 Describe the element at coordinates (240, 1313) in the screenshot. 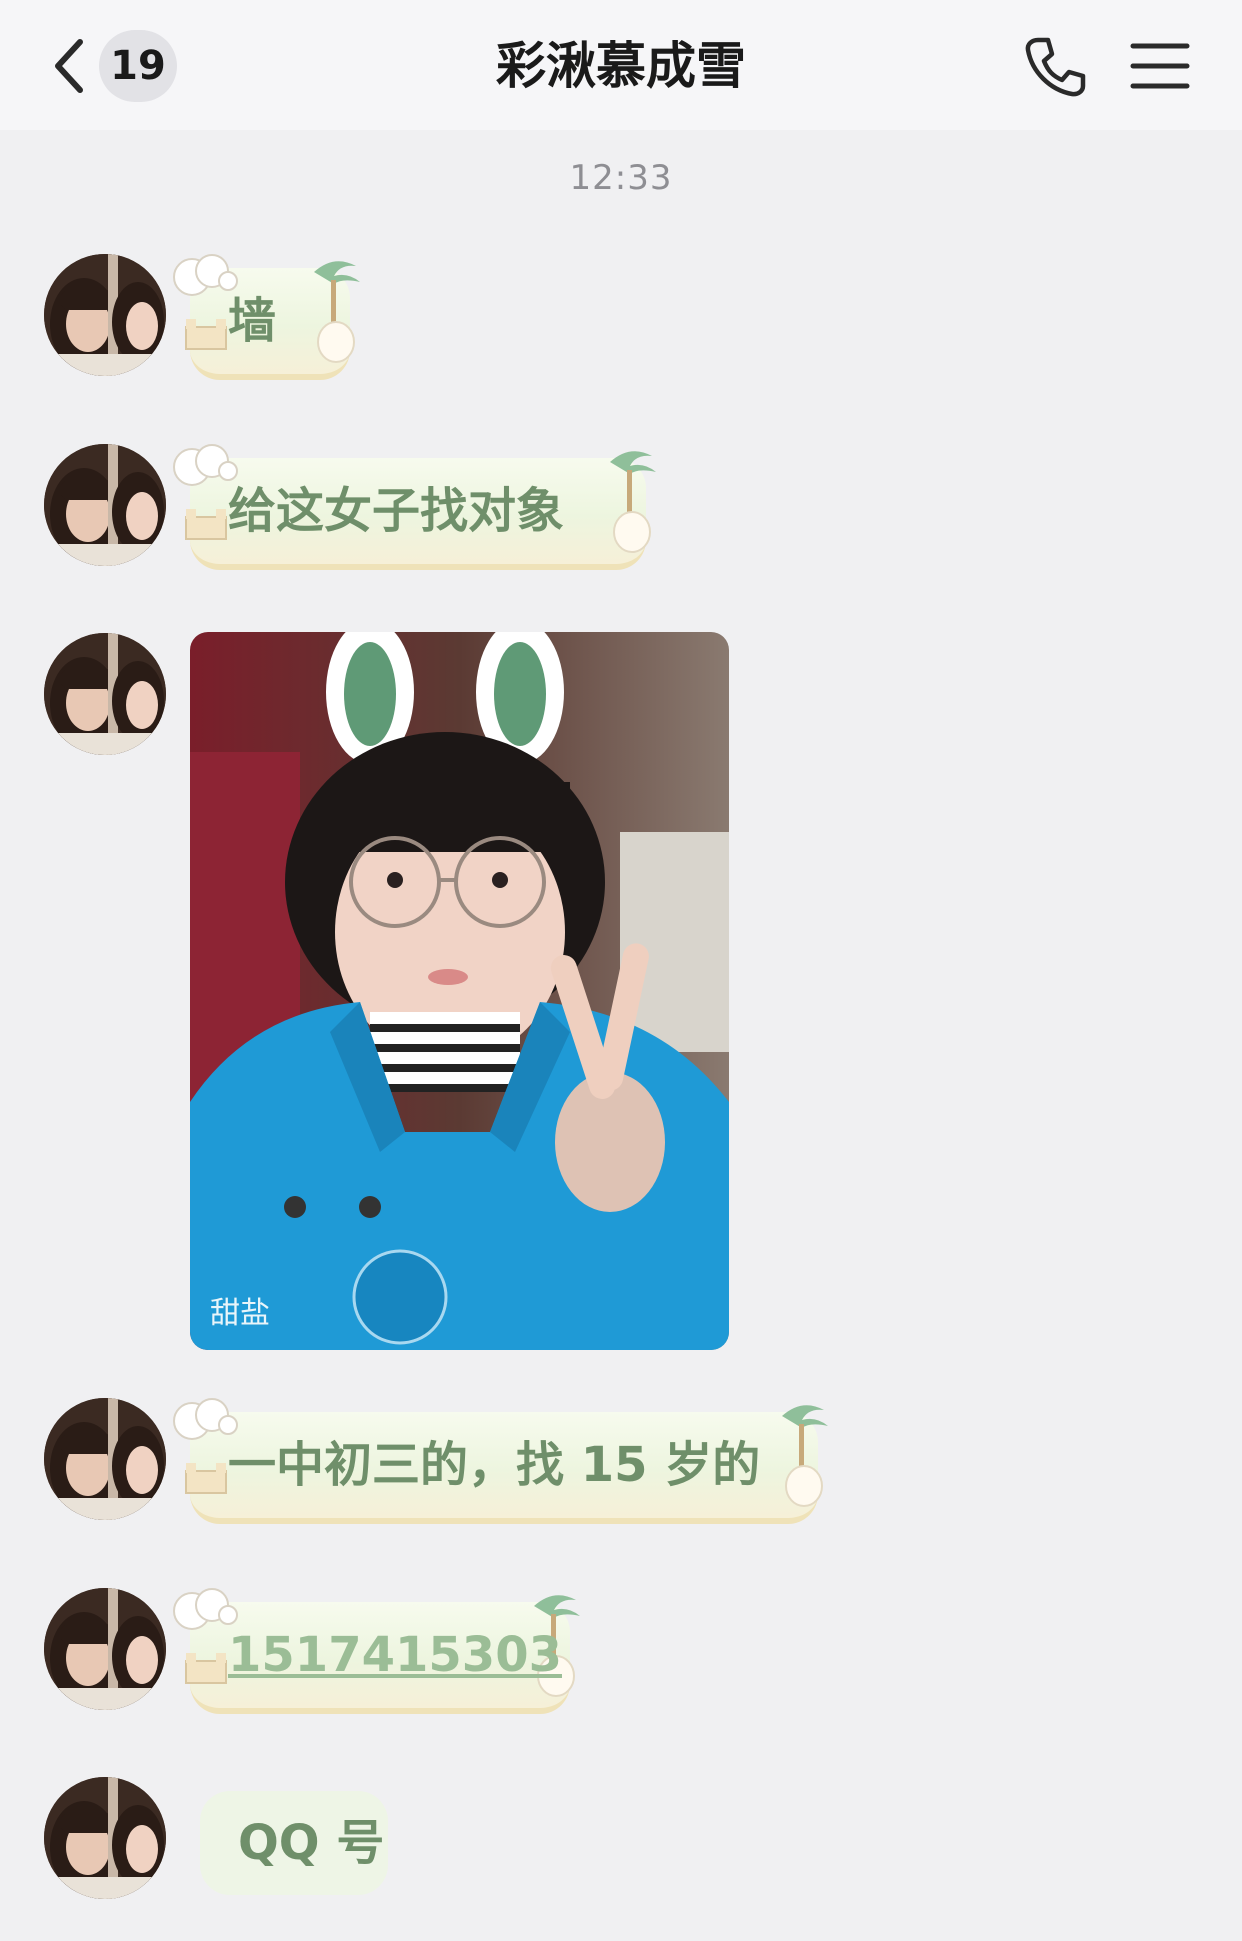

I see `photo-watermark: 甜盐` at that location.